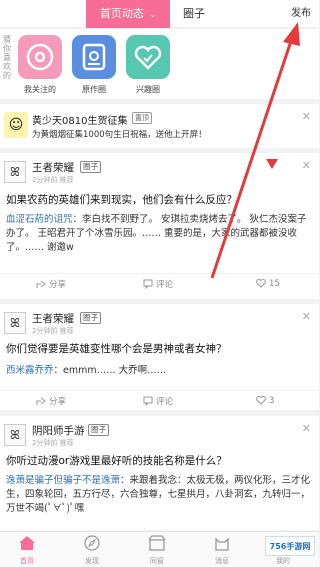  What do you see at coordinates (274, 284) in the screenshot?
I see `like-count: 15` at bounding box center [274, 284].